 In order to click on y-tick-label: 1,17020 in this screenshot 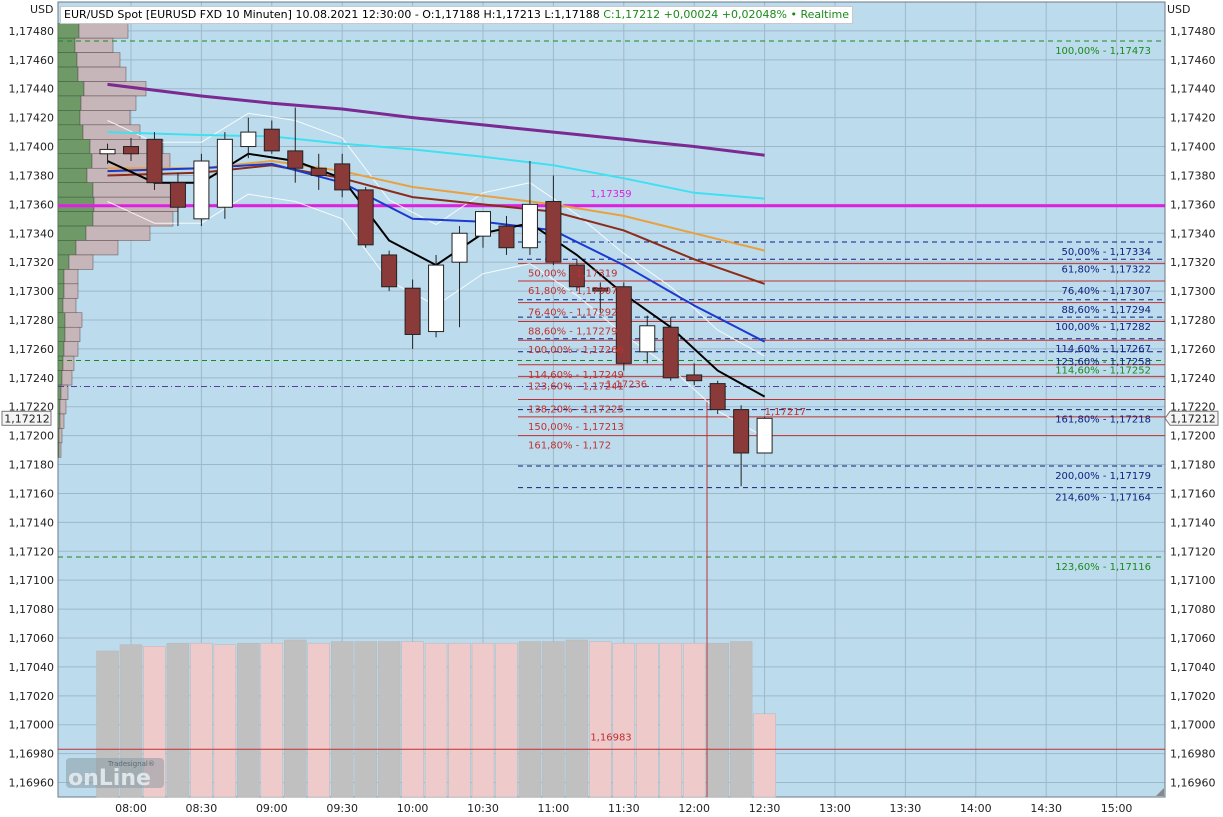, I will do `click(1193, 696)`.